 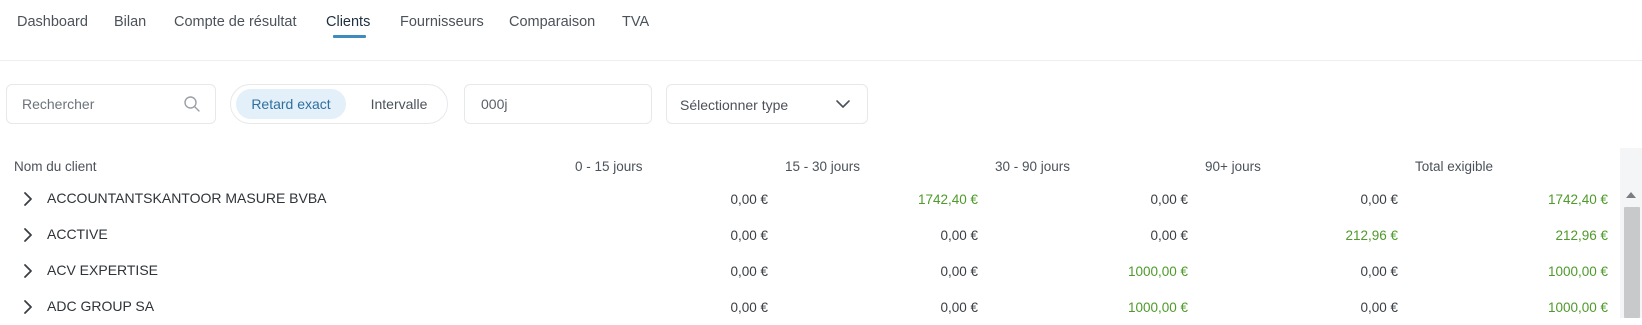 I want to click on client-name: ACV EXPERTISE, so click(x=103, y=270).